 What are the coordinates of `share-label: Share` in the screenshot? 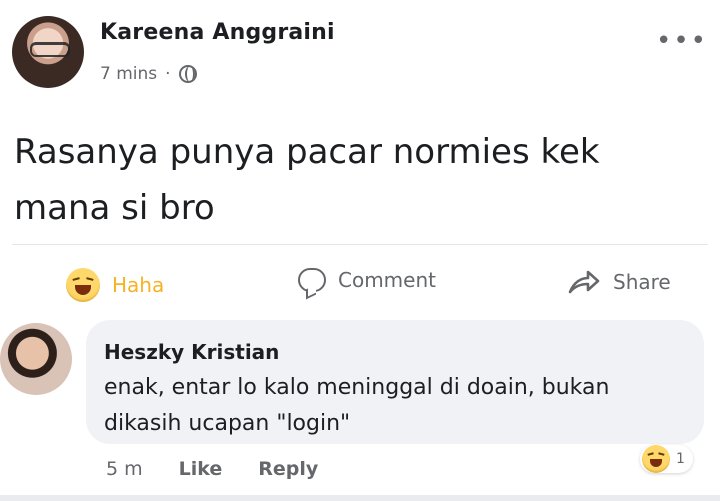 It's located at (642, 282).